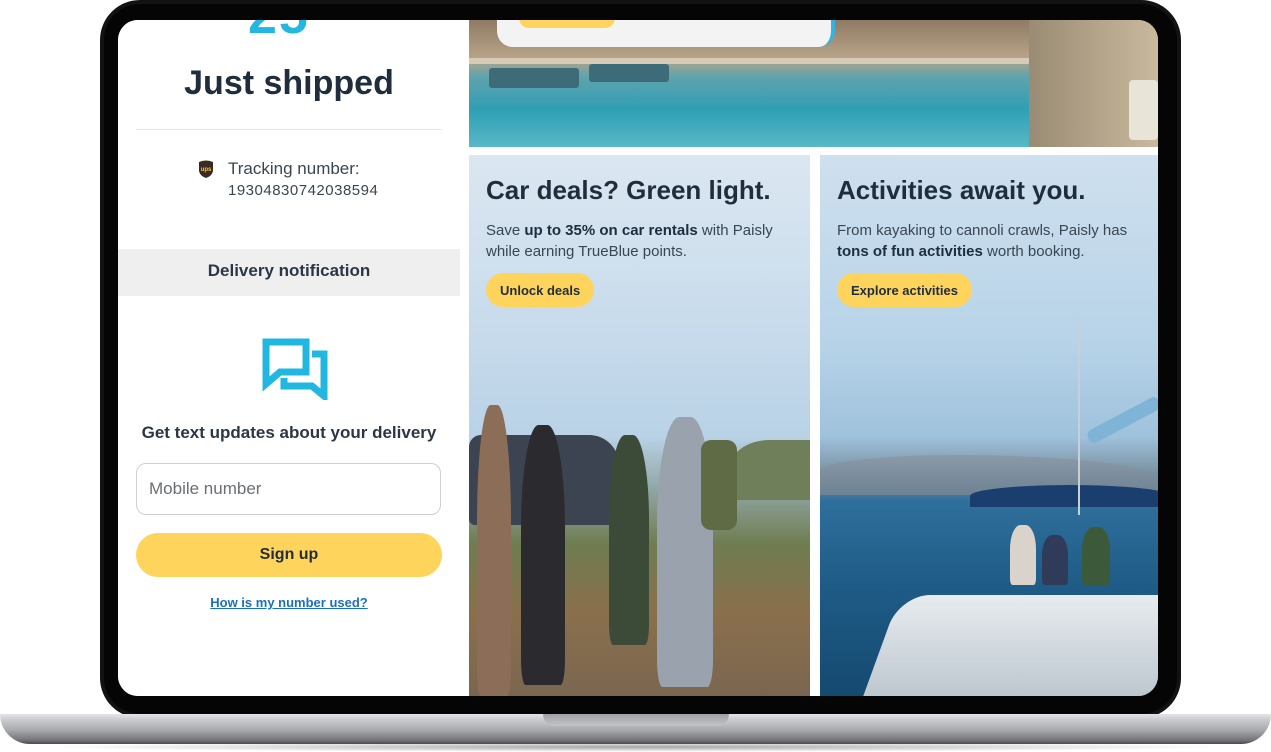  I want to click on ups-logo-icon: ups, so click(206, 169).